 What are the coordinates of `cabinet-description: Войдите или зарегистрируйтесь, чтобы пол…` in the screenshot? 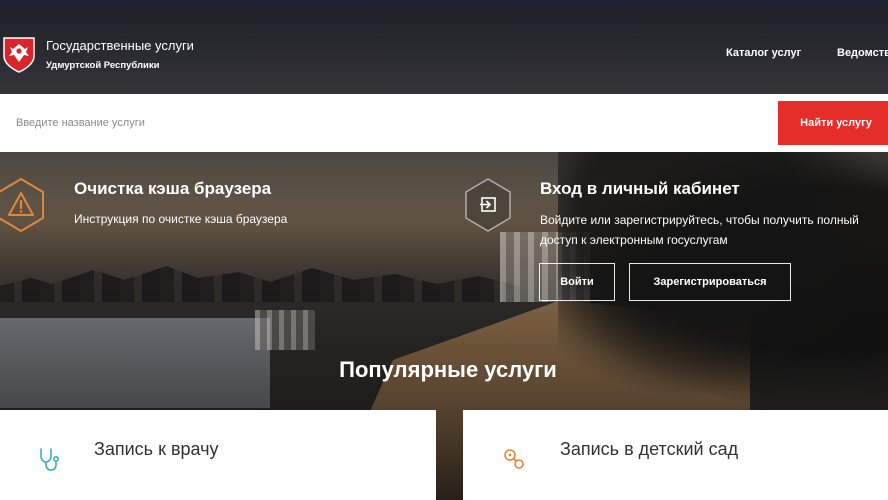 It's located at (699, 230).